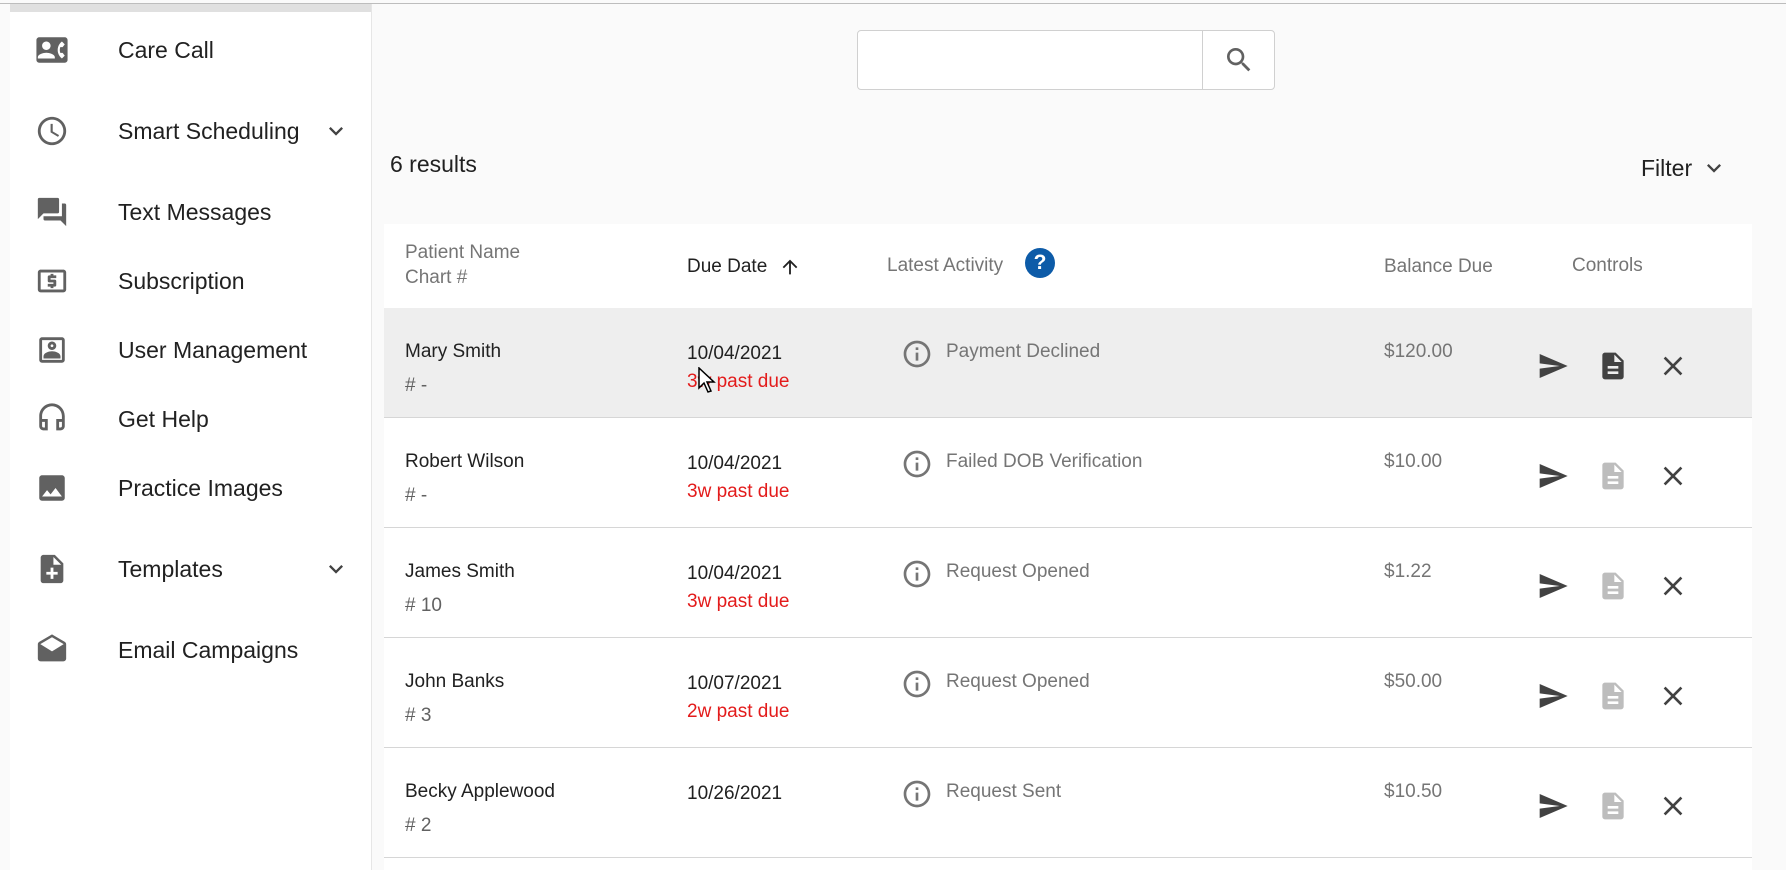  What do you see at coordinates (735, 683) in the screenshot?
I see `due-date: 10/07/2021` at bounding box center [735, 683].